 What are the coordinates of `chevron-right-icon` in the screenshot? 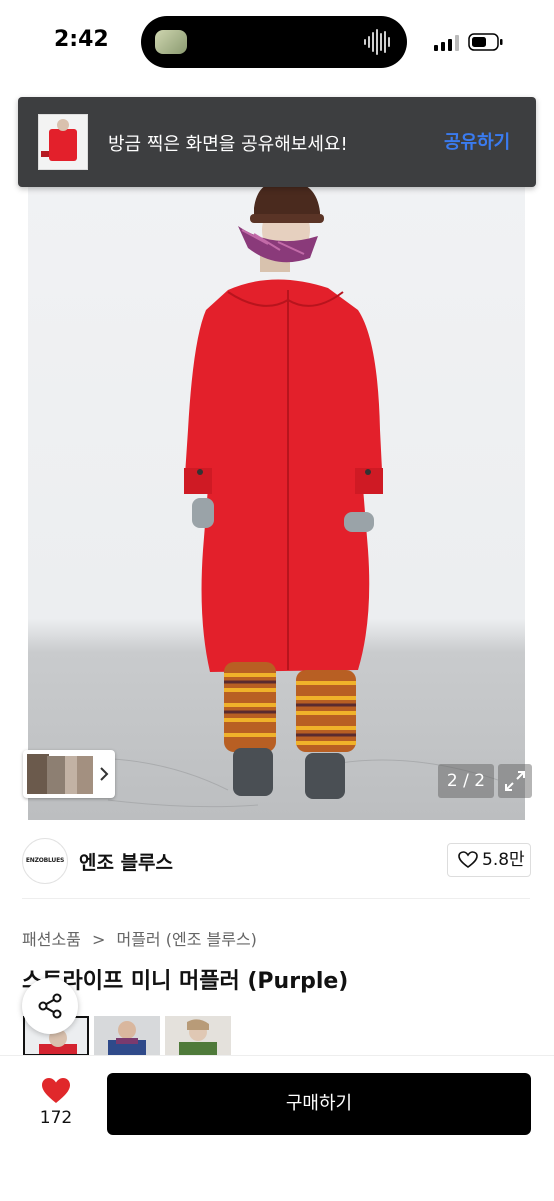 It's located at (104, 774).